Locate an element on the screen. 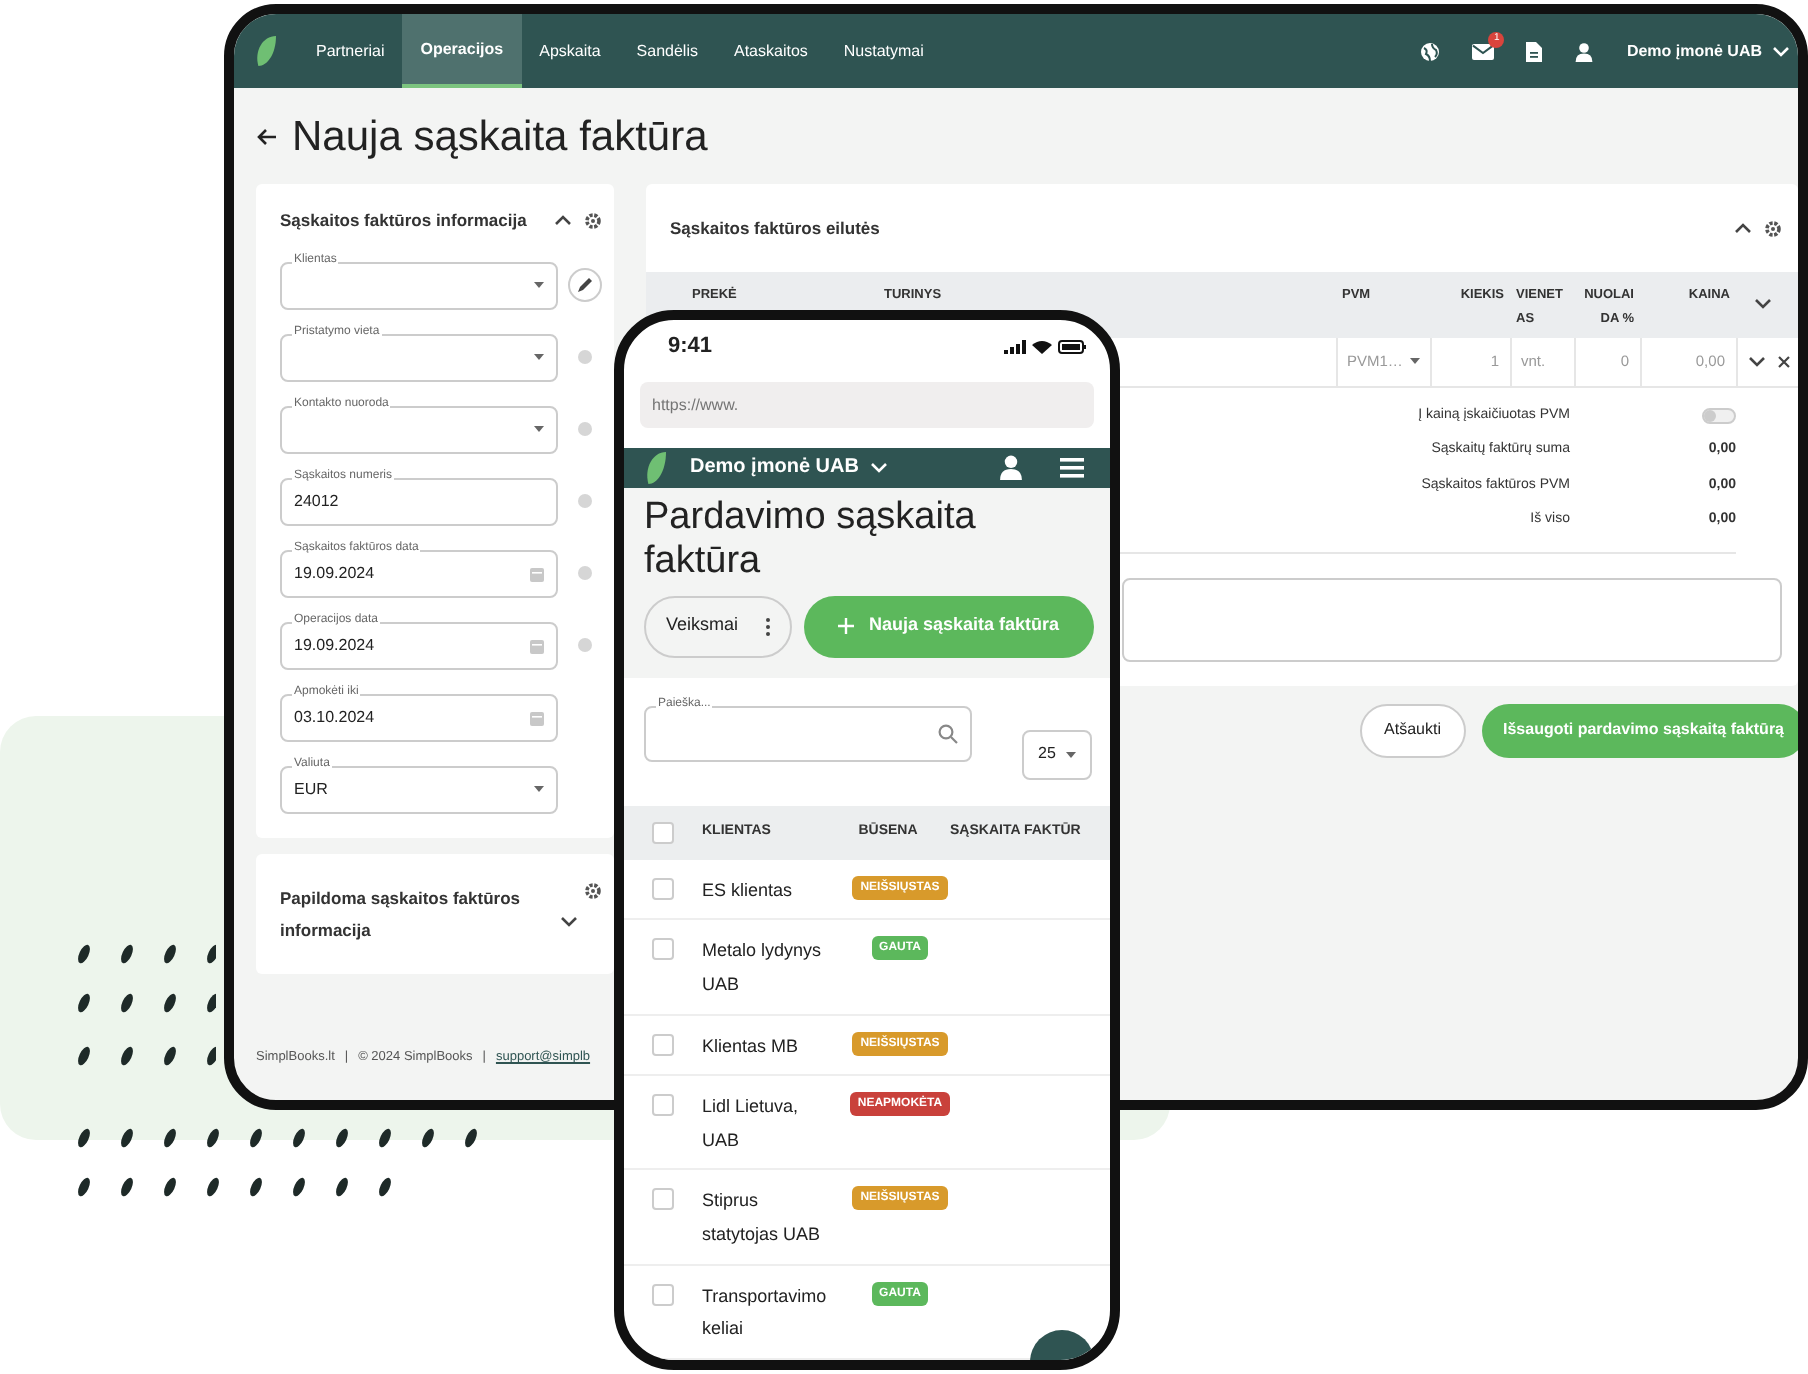 This screenshot has width=1808, height=1374. field-value: 24012 is located at coordinates (317, 501).